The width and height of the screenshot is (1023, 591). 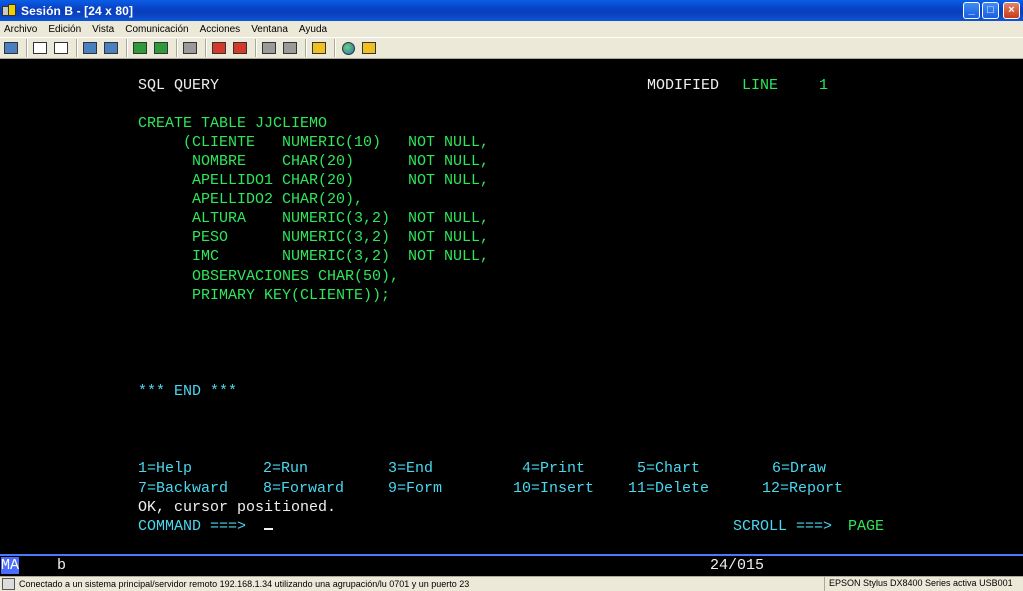 I want to click on fkey-report: 12=Report, so click(x=802, y=488).